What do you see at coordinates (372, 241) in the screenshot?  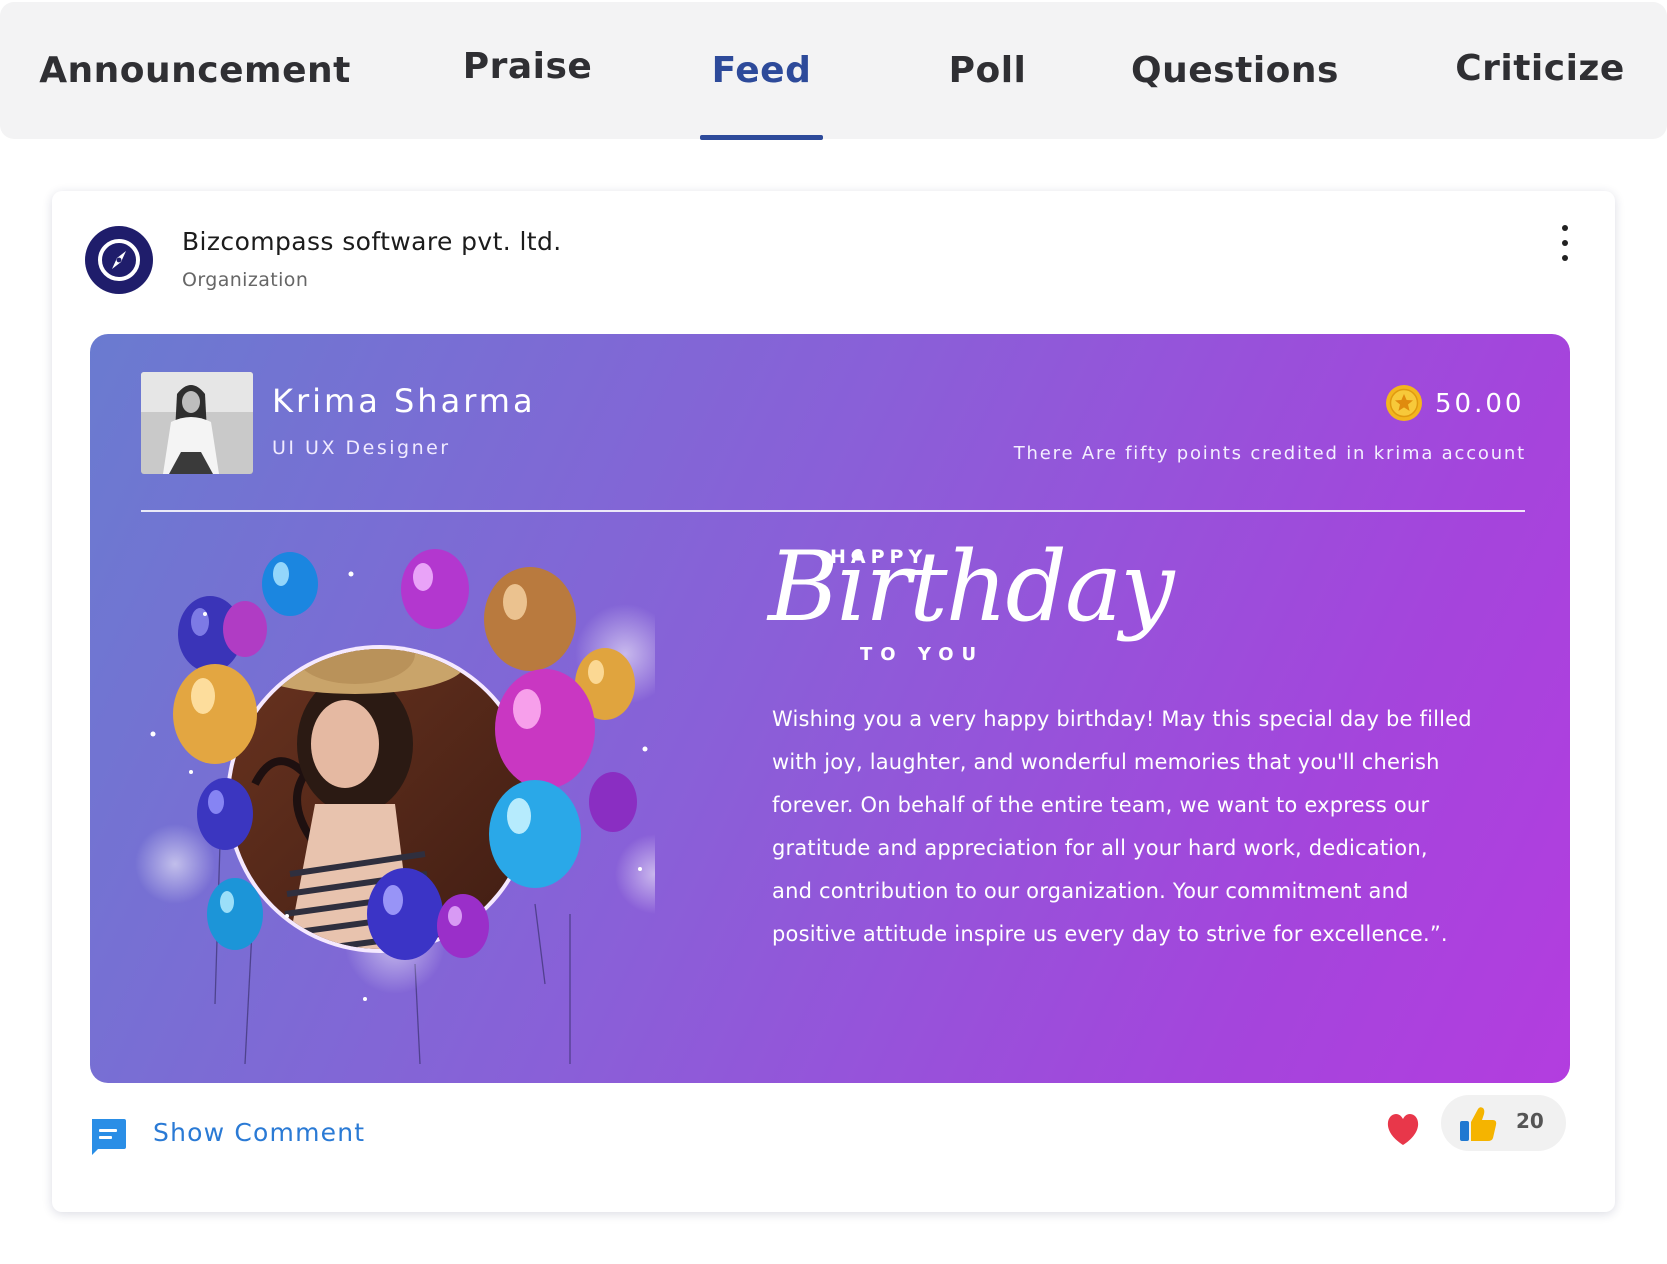 I see `org-name: Bizcompass software pvt. ltd.` at bounding box center [372, 241].